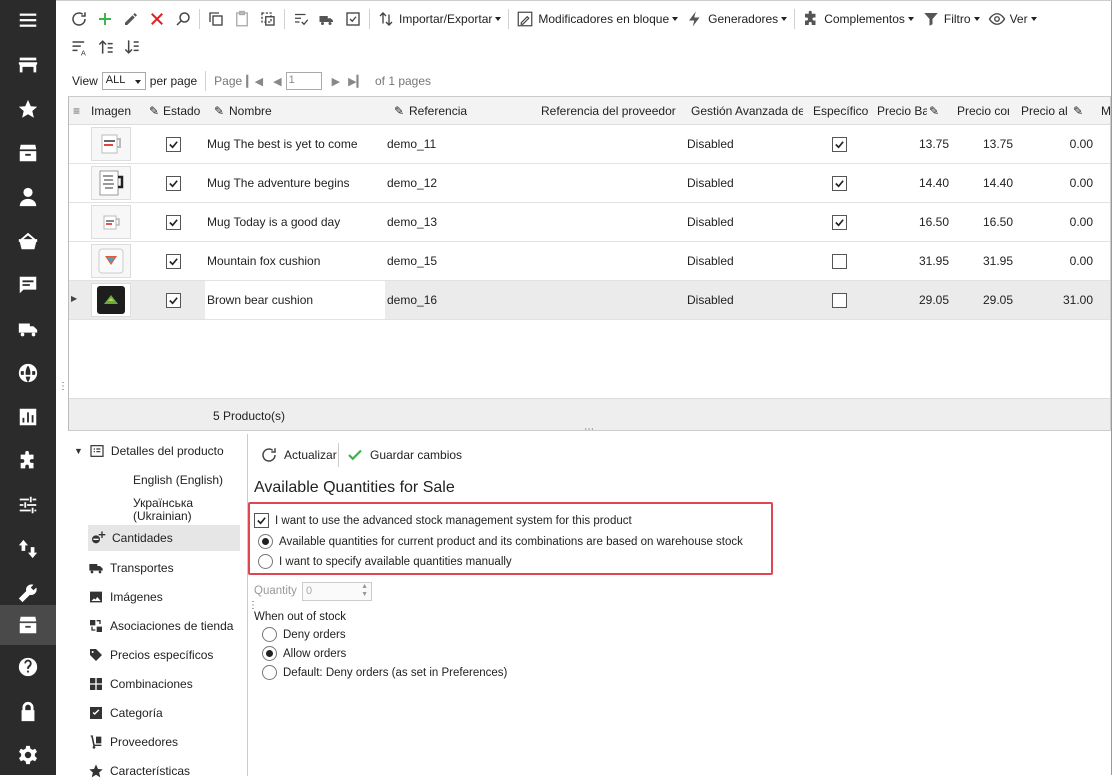  What do you see at coordinates (28, 109) in the screenshot?
I see `star-icon` at bounding box center [28, 109].